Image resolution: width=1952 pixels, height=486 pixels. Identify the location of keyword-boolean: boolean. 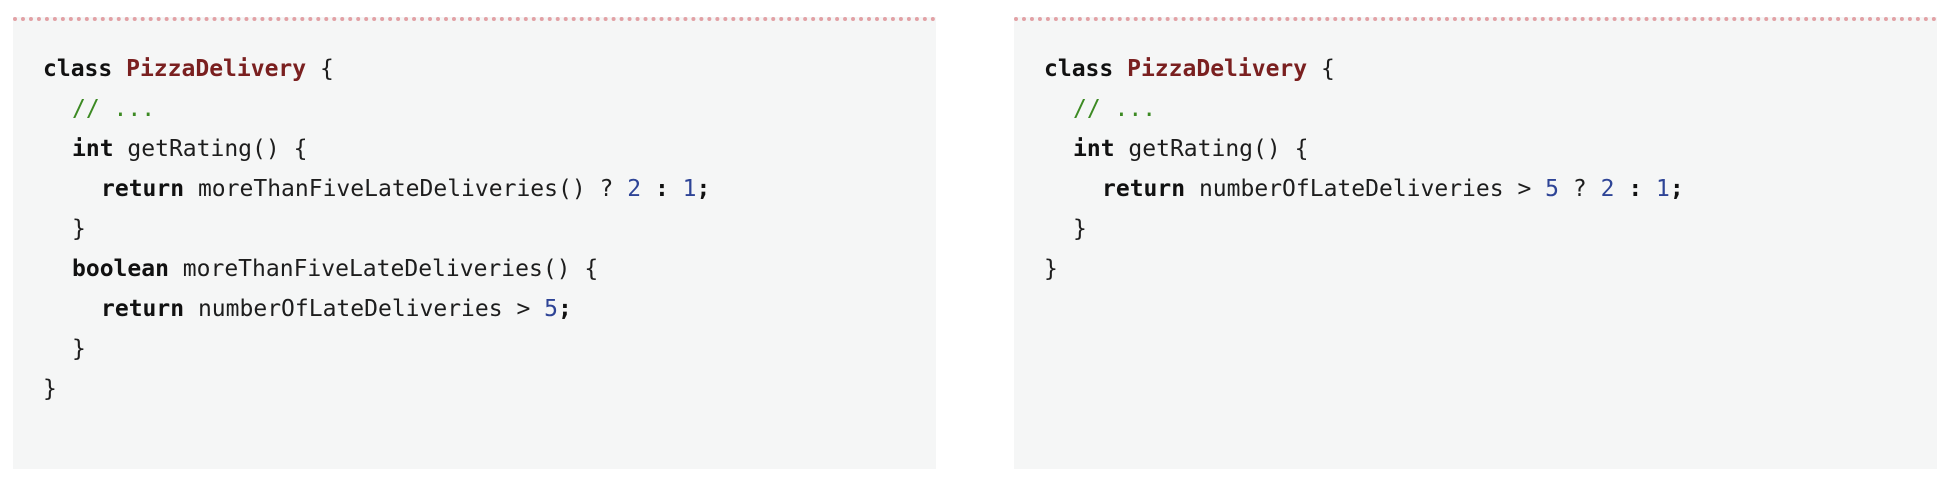
(120, 269).